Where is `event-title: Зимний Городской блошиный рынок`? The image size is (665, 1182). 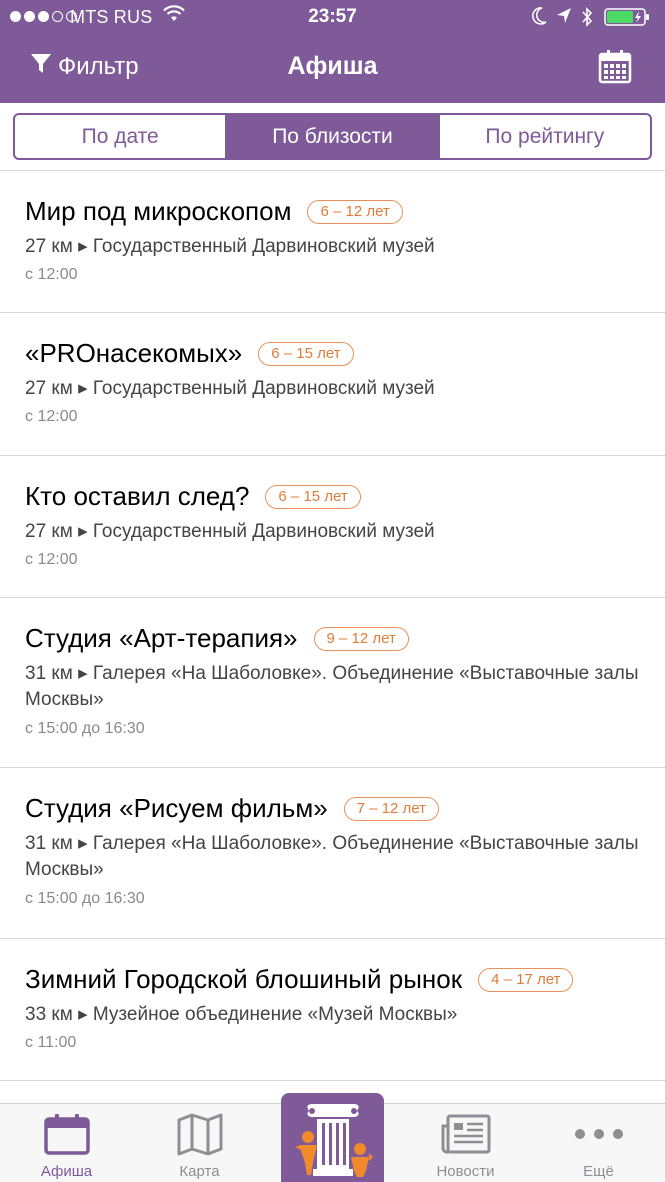
event-title: Зимний Городской блошиный рынок is located at coordinates (244, 979).